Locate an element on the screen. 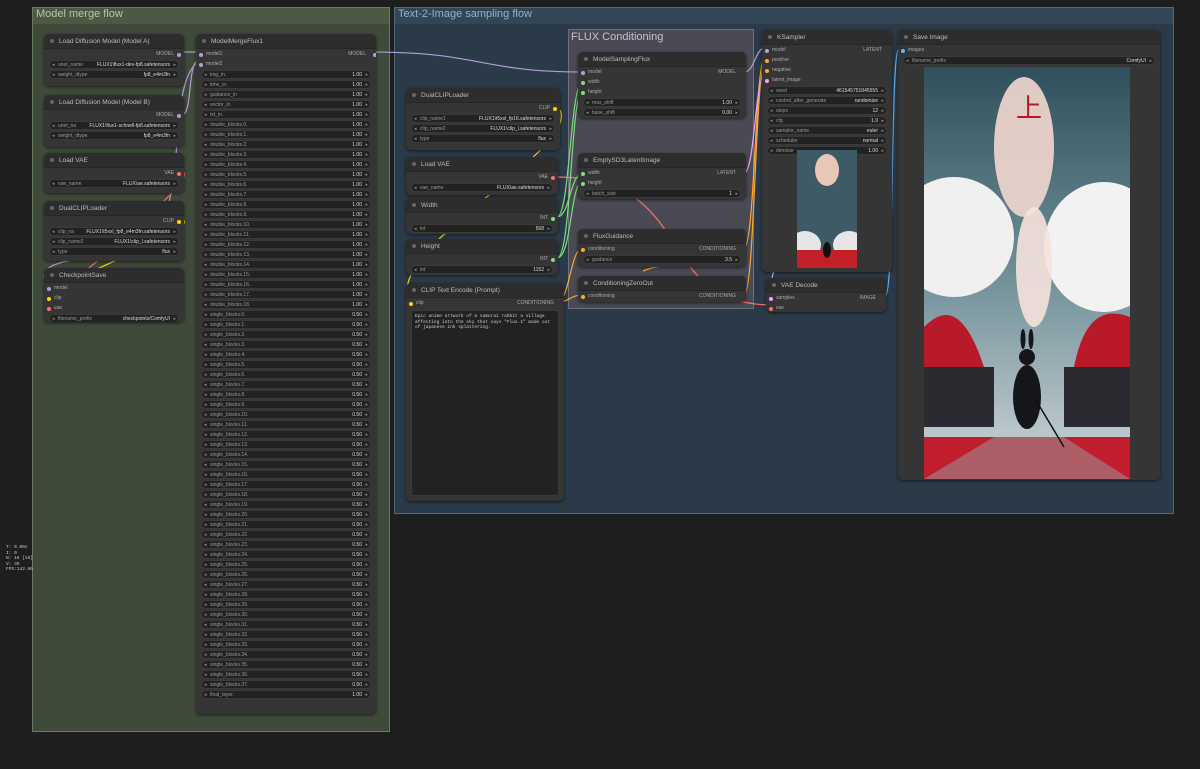 Image resolution: width=1200 pixels, height=769 pixels. merge-ratio-widget: single_blocks.28. 0.50 is located at coordinates (286, 595).